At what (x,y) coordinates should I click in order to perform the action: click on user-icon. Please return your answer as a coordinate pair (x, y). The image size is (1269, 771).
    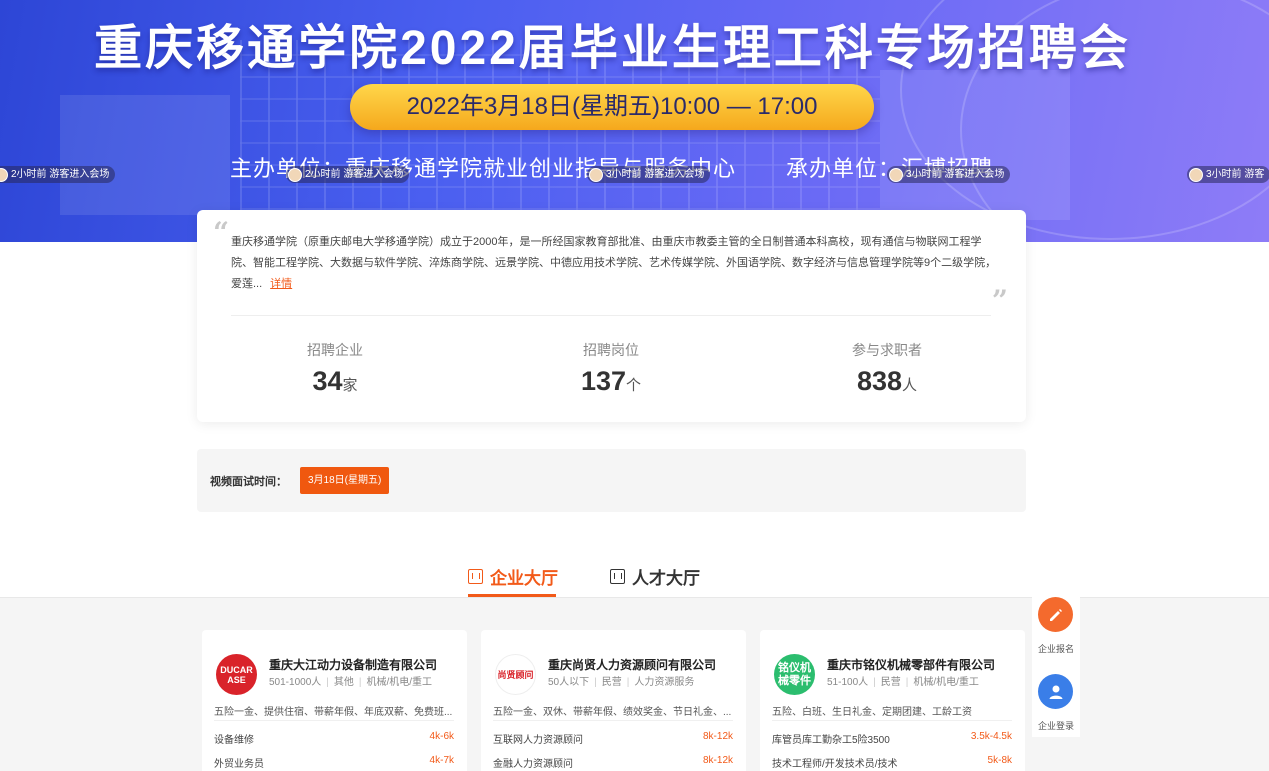
    Looking at the image, I should click on (1055, 692).